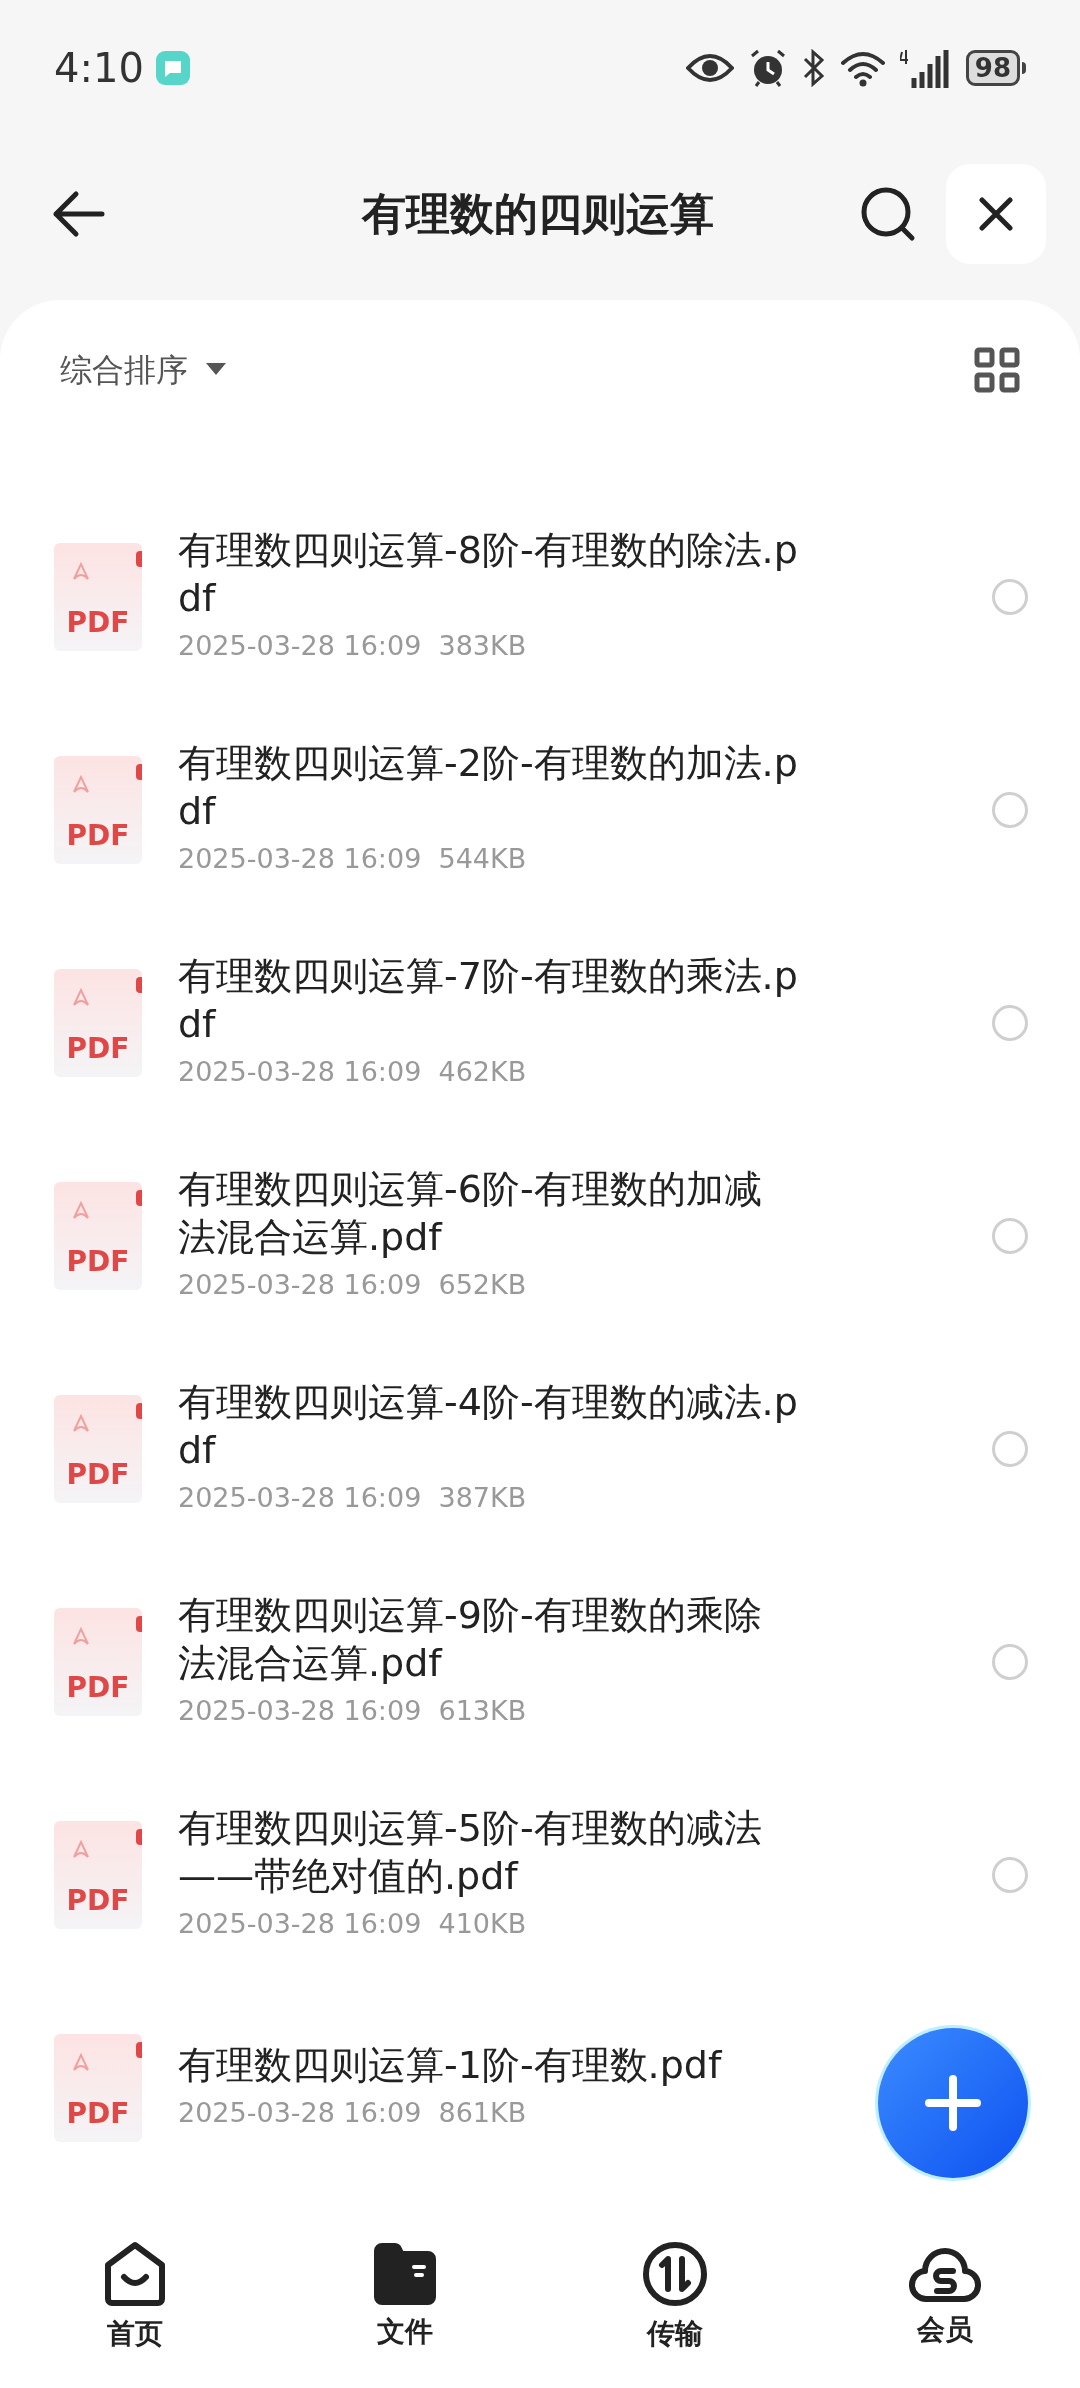 The width and height of the screenshot is (1080, 2388). I want to click on file-name: 有理数四则运算-4阶-有理数的减法.pdf, so click(488, 1427).